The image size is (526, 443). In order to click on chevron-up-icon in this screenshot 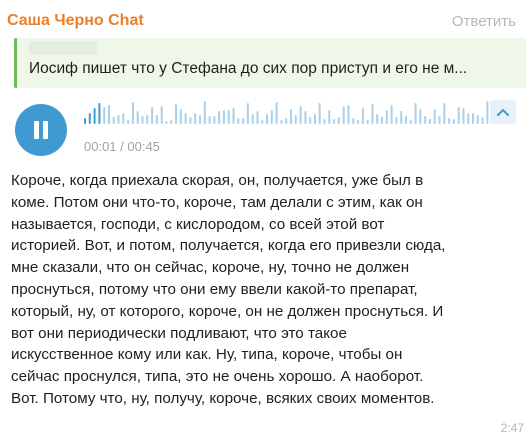, I will do `click(503, 112)`.